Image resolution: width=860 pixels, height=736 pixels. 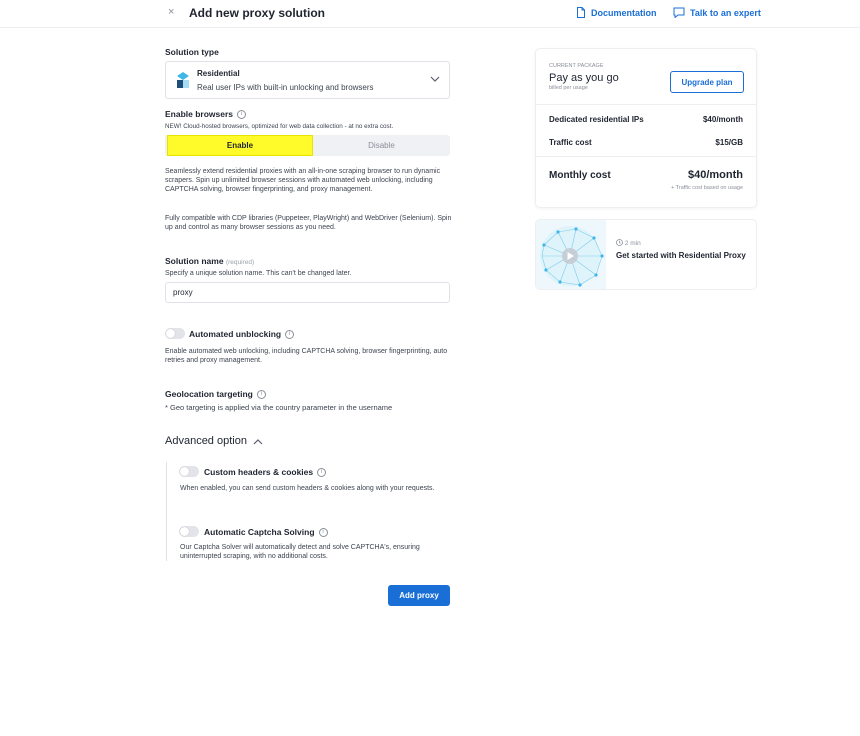 I want to click on enable-option: Enable, so click(x=240, y=145).